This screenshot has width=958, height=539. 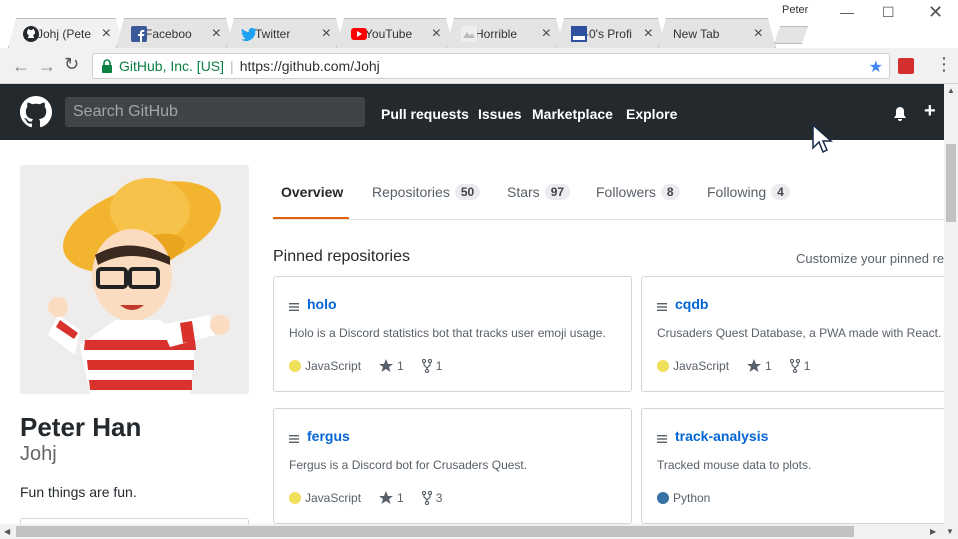 I want to click on search-input: Search GitHub, so click(x=215, y=112).